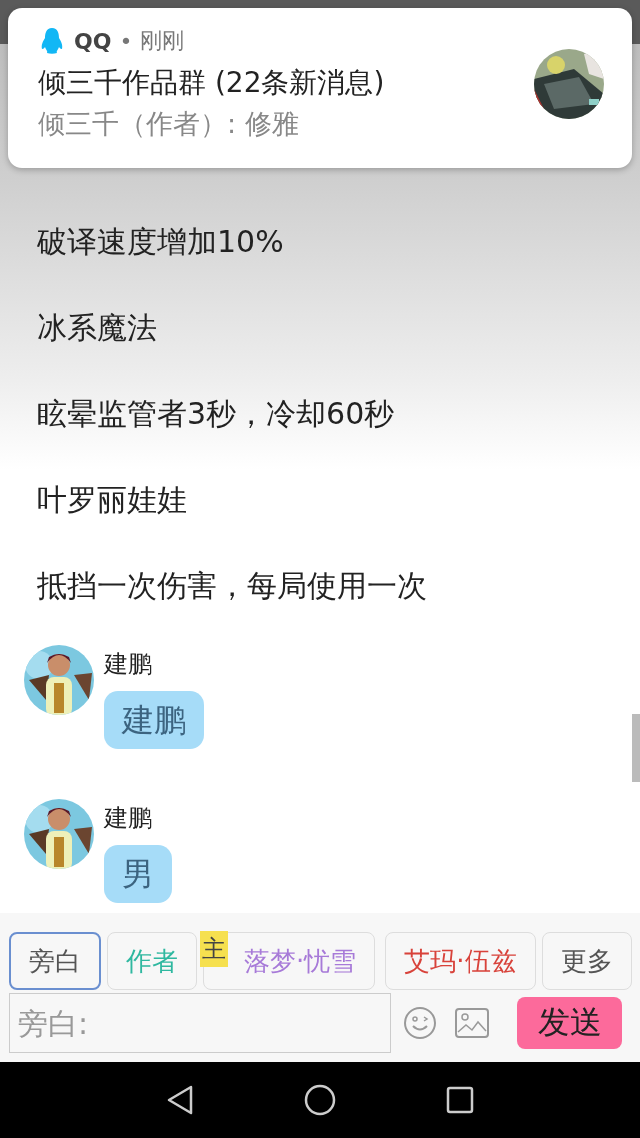 The height and width of the screenshot is (1138, 640). Describe the element at coordinates (55, 961) in the screenshot. I see `role-tab: 旁白` at that location.